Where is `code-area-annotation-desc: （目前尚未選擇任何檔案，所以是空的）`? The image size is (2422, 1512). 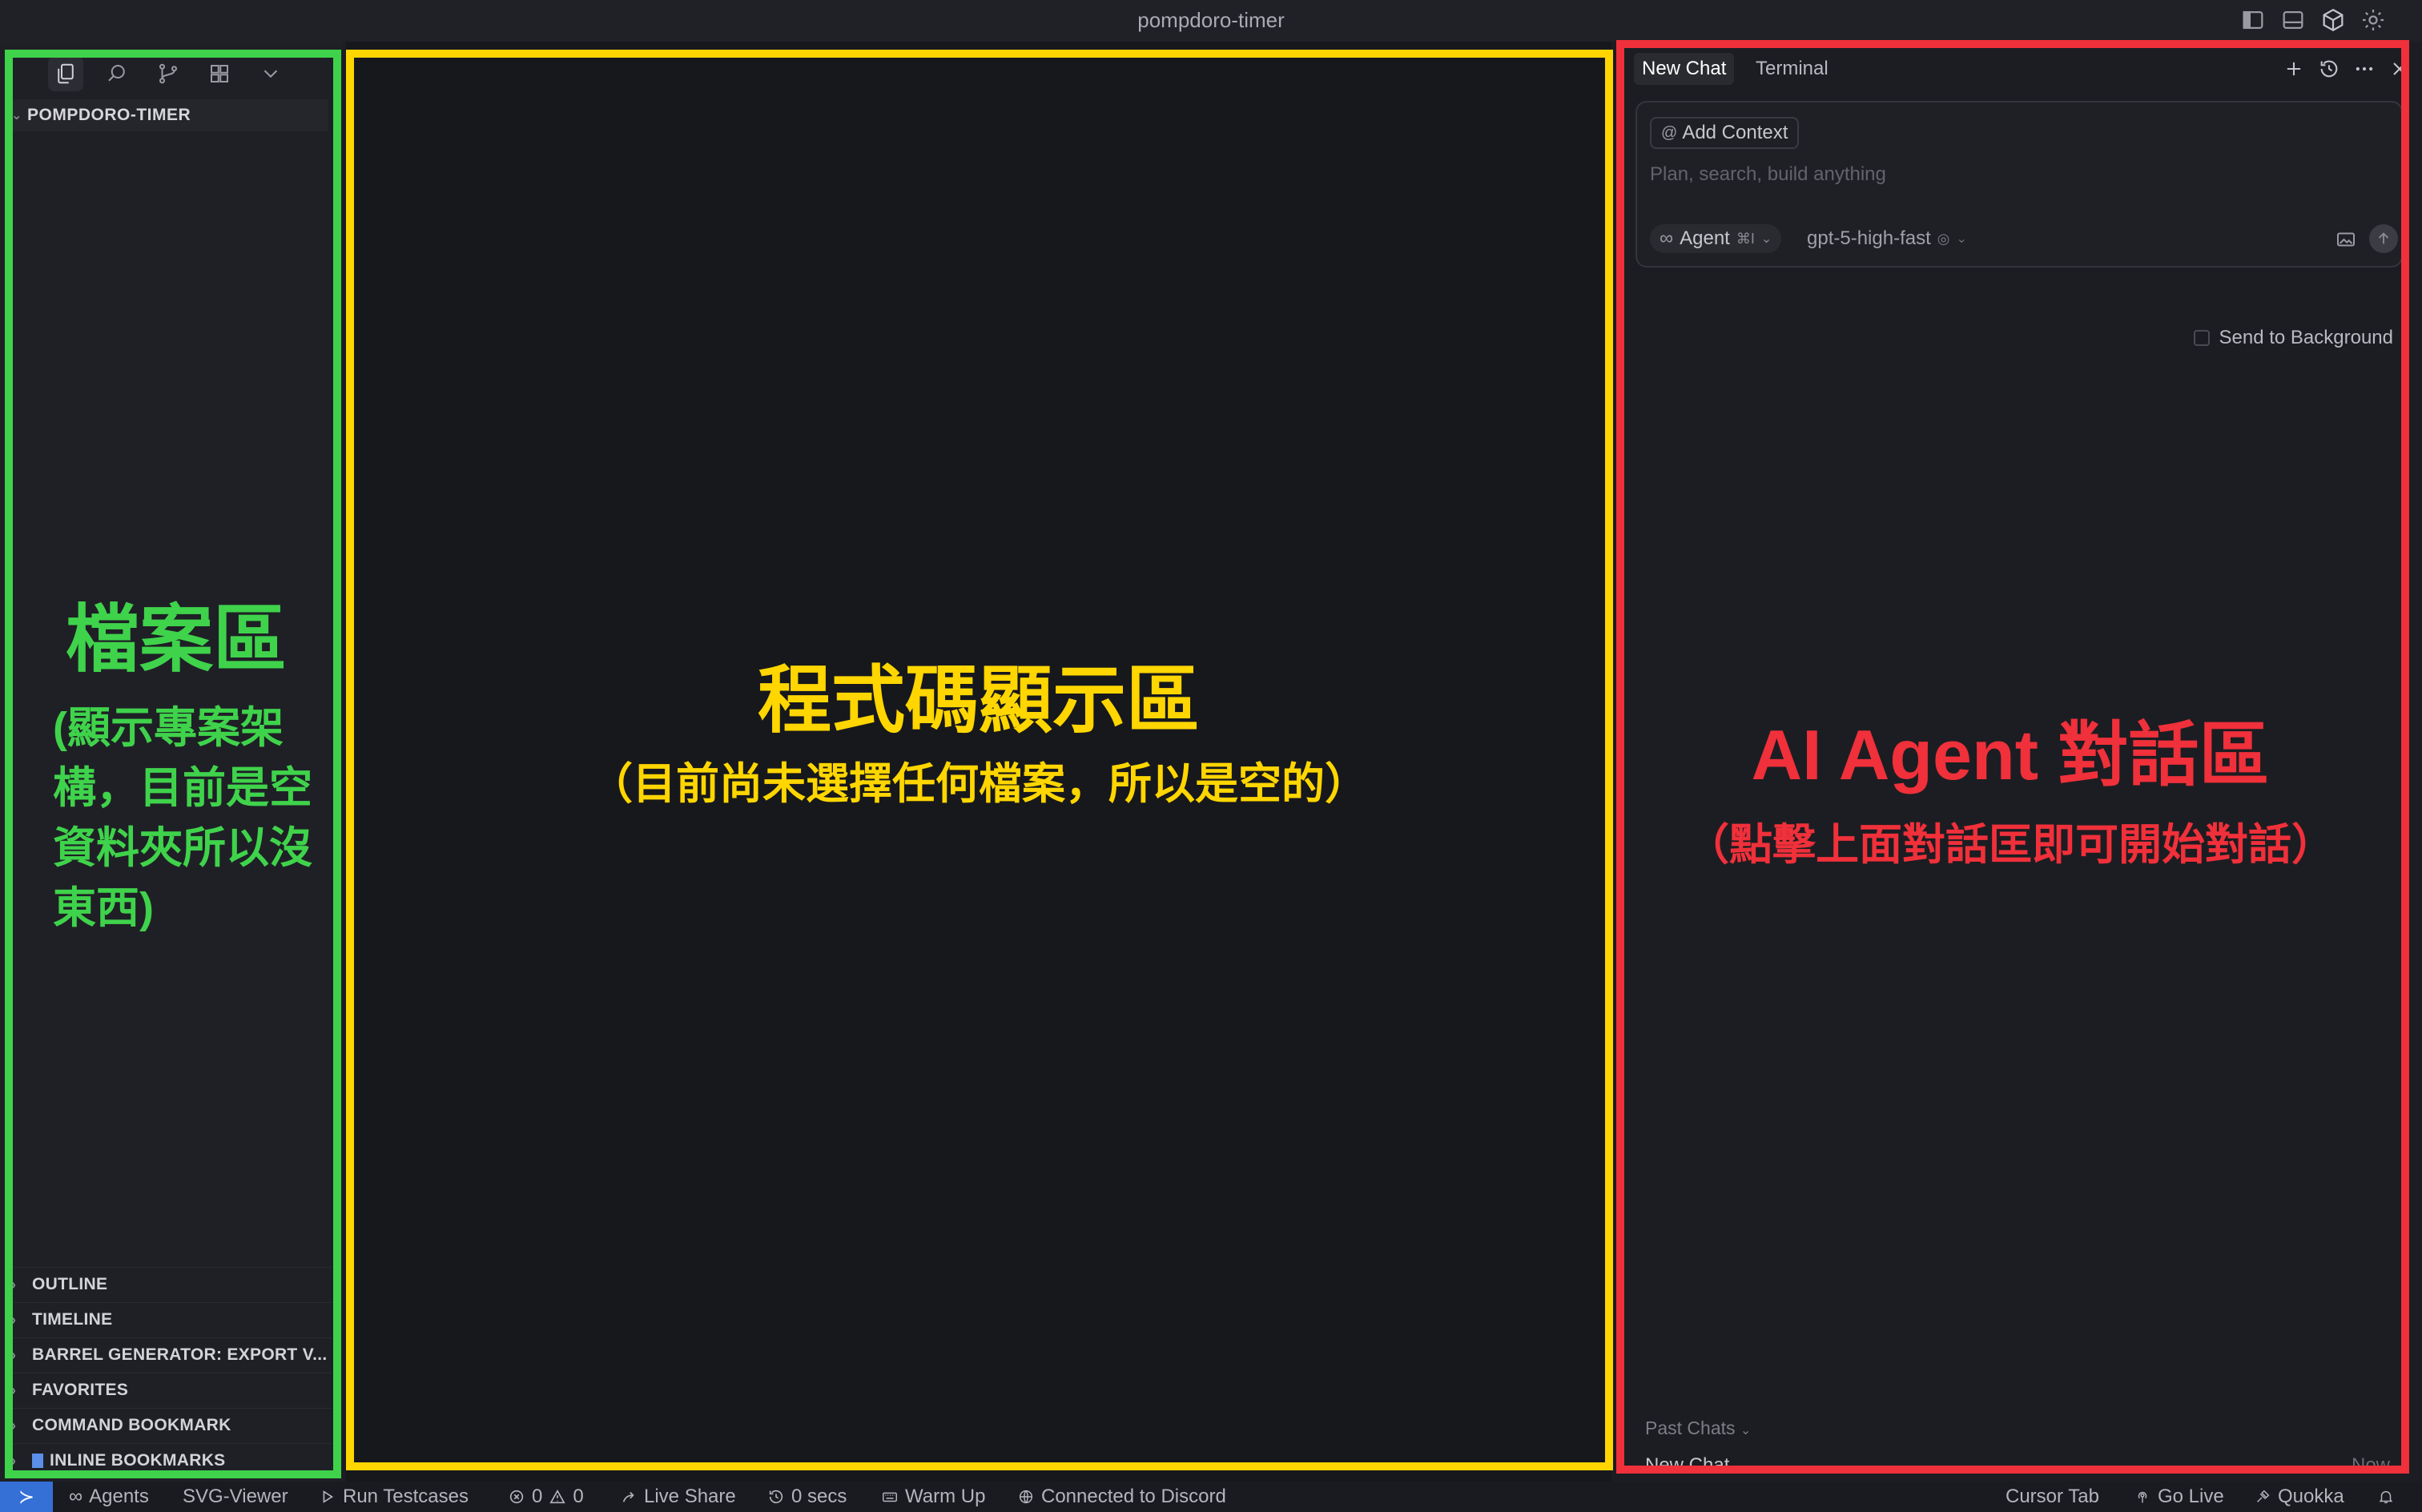 code-area-annotation-desc: （目前尚未選擇任何檔案，所以是空的） is located at coordinates (979, 784).